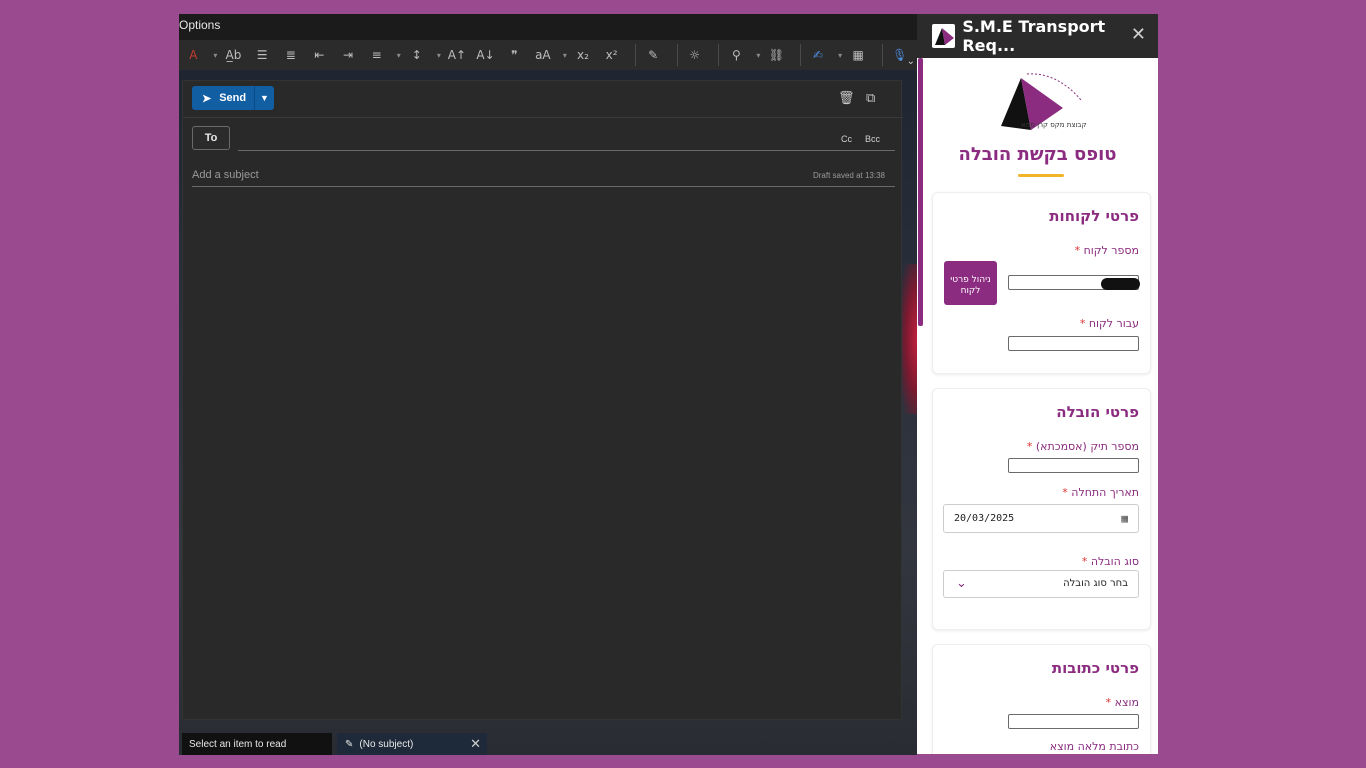  I want to click on shipment-type-select: בחר סוג הובלה ⌄, so click(1041, 584).